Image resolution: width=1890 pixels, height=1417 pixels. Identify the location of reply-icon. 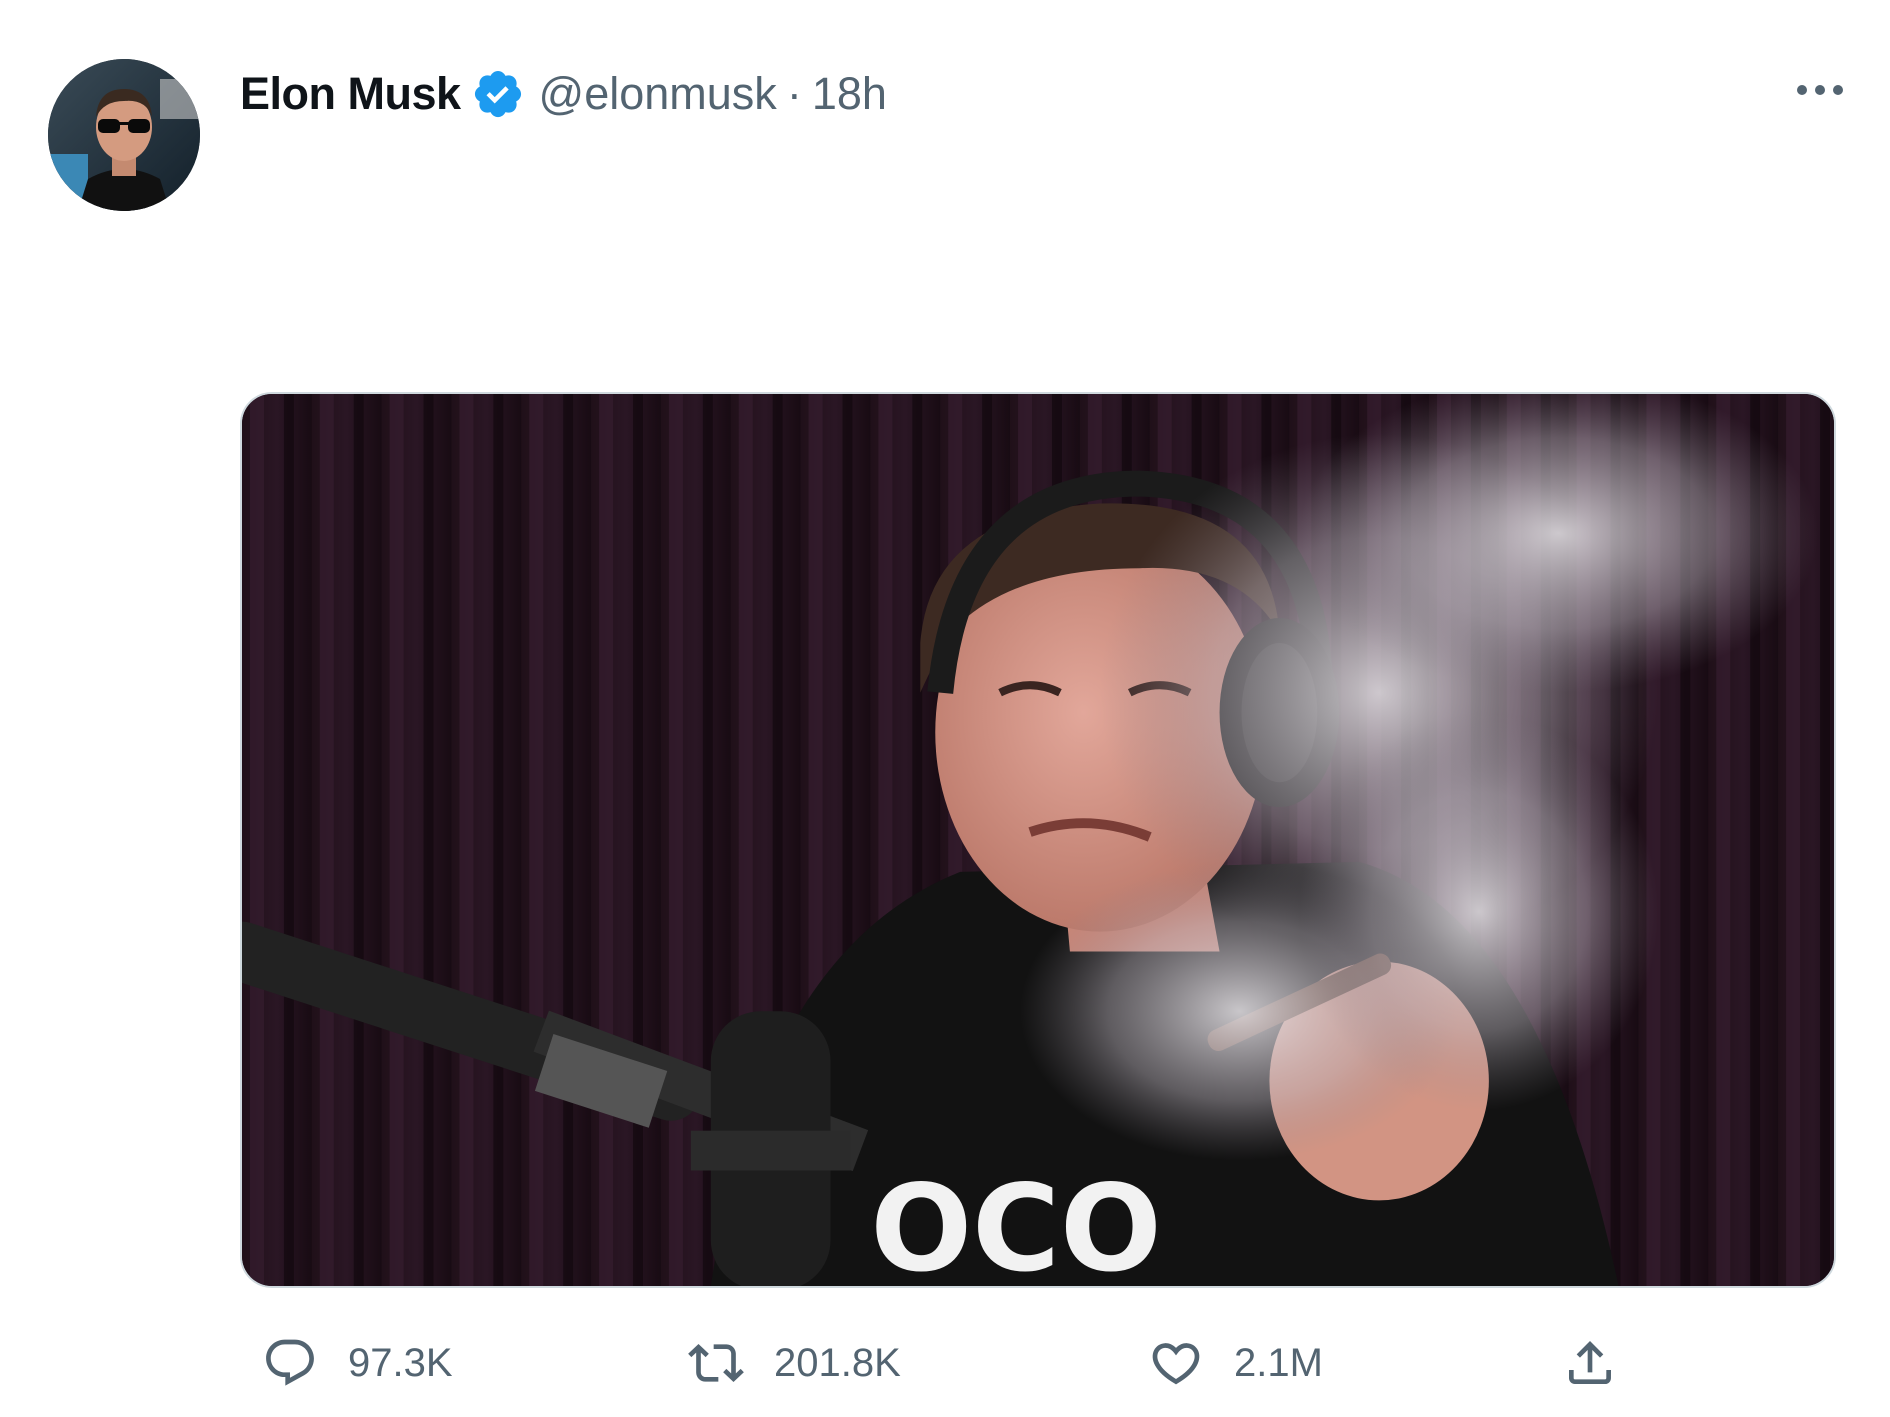
(290, 1363).